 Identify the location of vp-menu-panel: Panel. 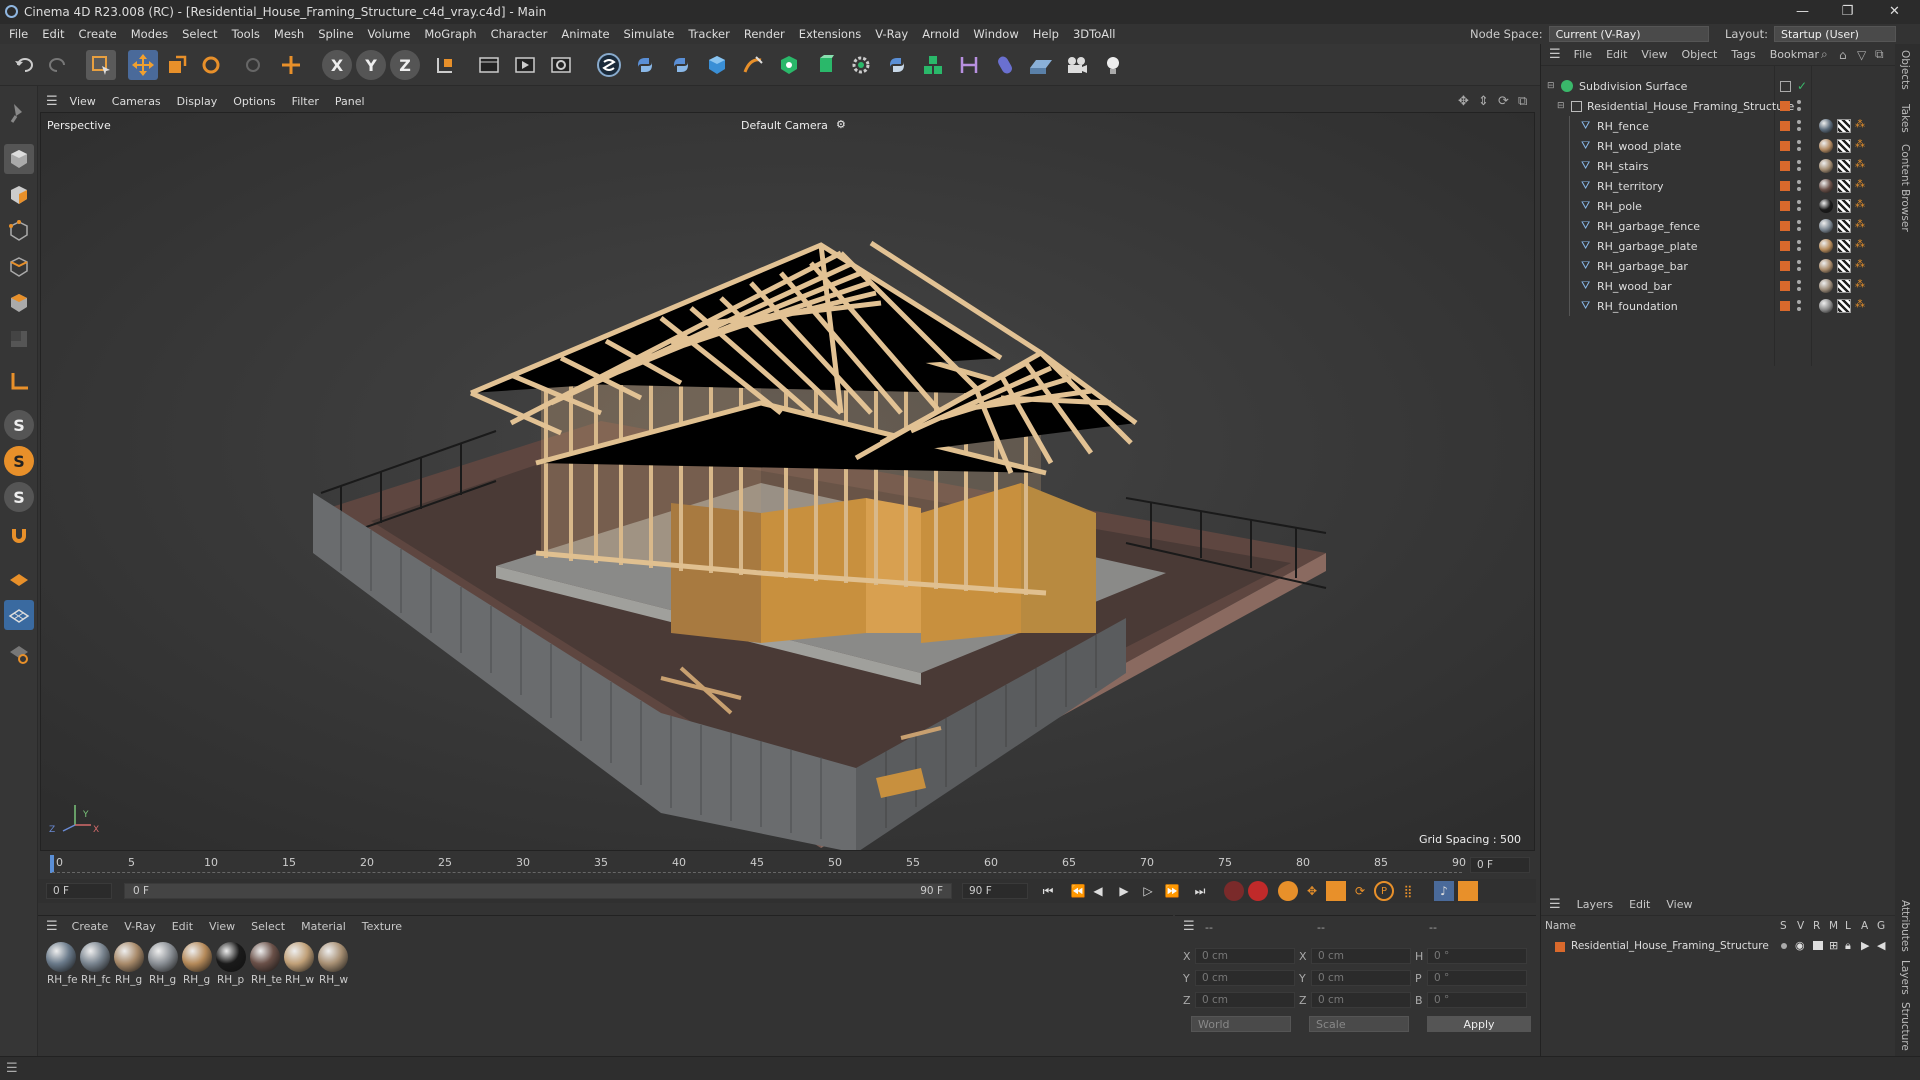
(350, 101).